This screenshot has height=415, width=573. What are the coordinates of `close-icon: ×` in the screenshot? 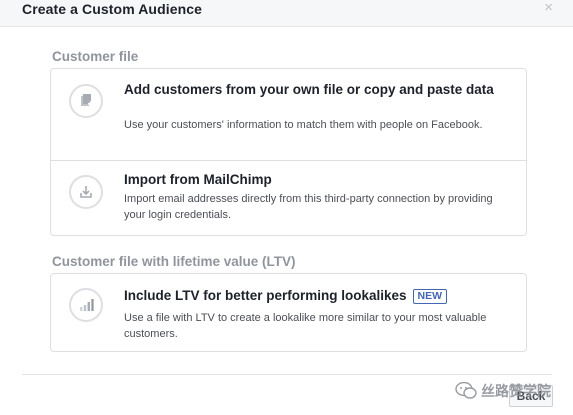 It's located at (548, 8).